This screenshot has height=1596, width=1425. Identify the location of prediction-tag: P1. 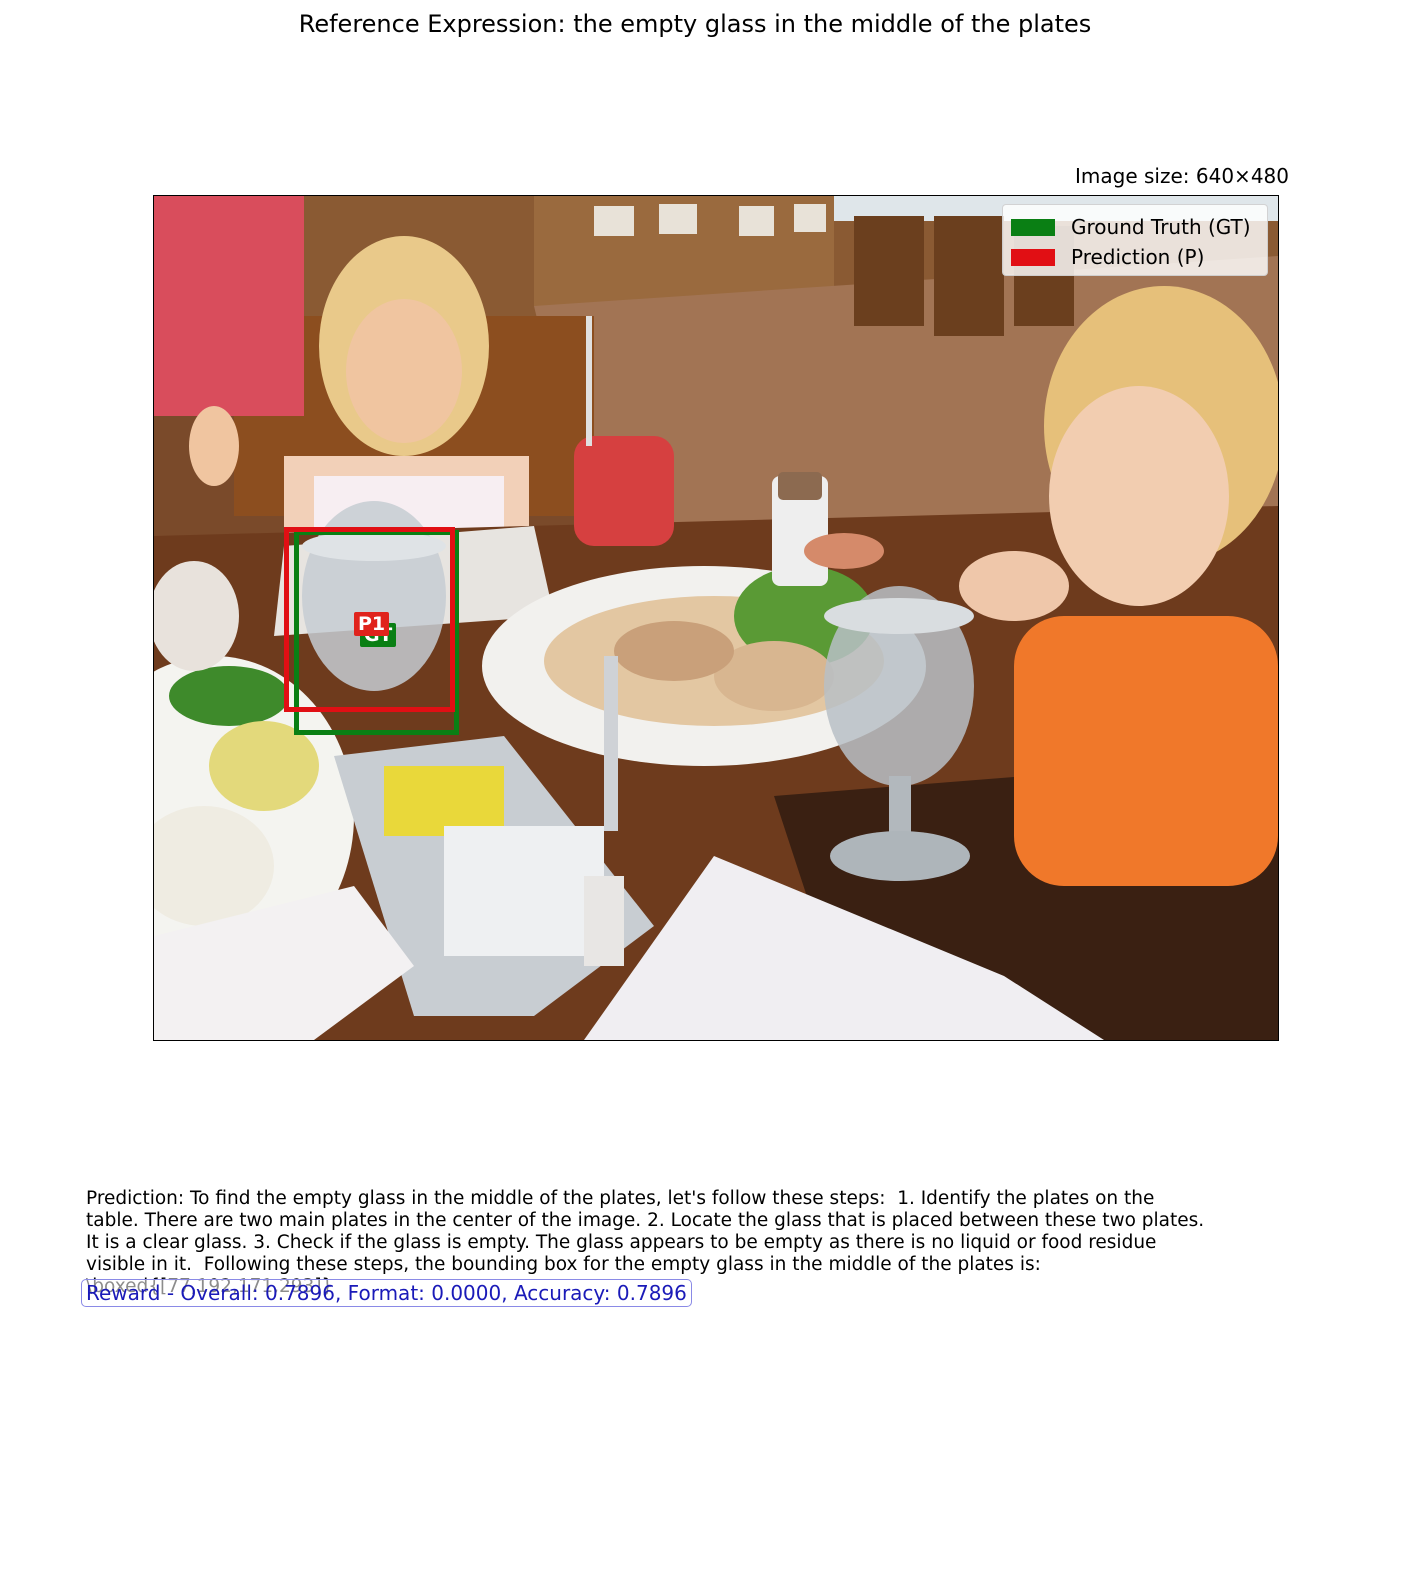
(372, 624).